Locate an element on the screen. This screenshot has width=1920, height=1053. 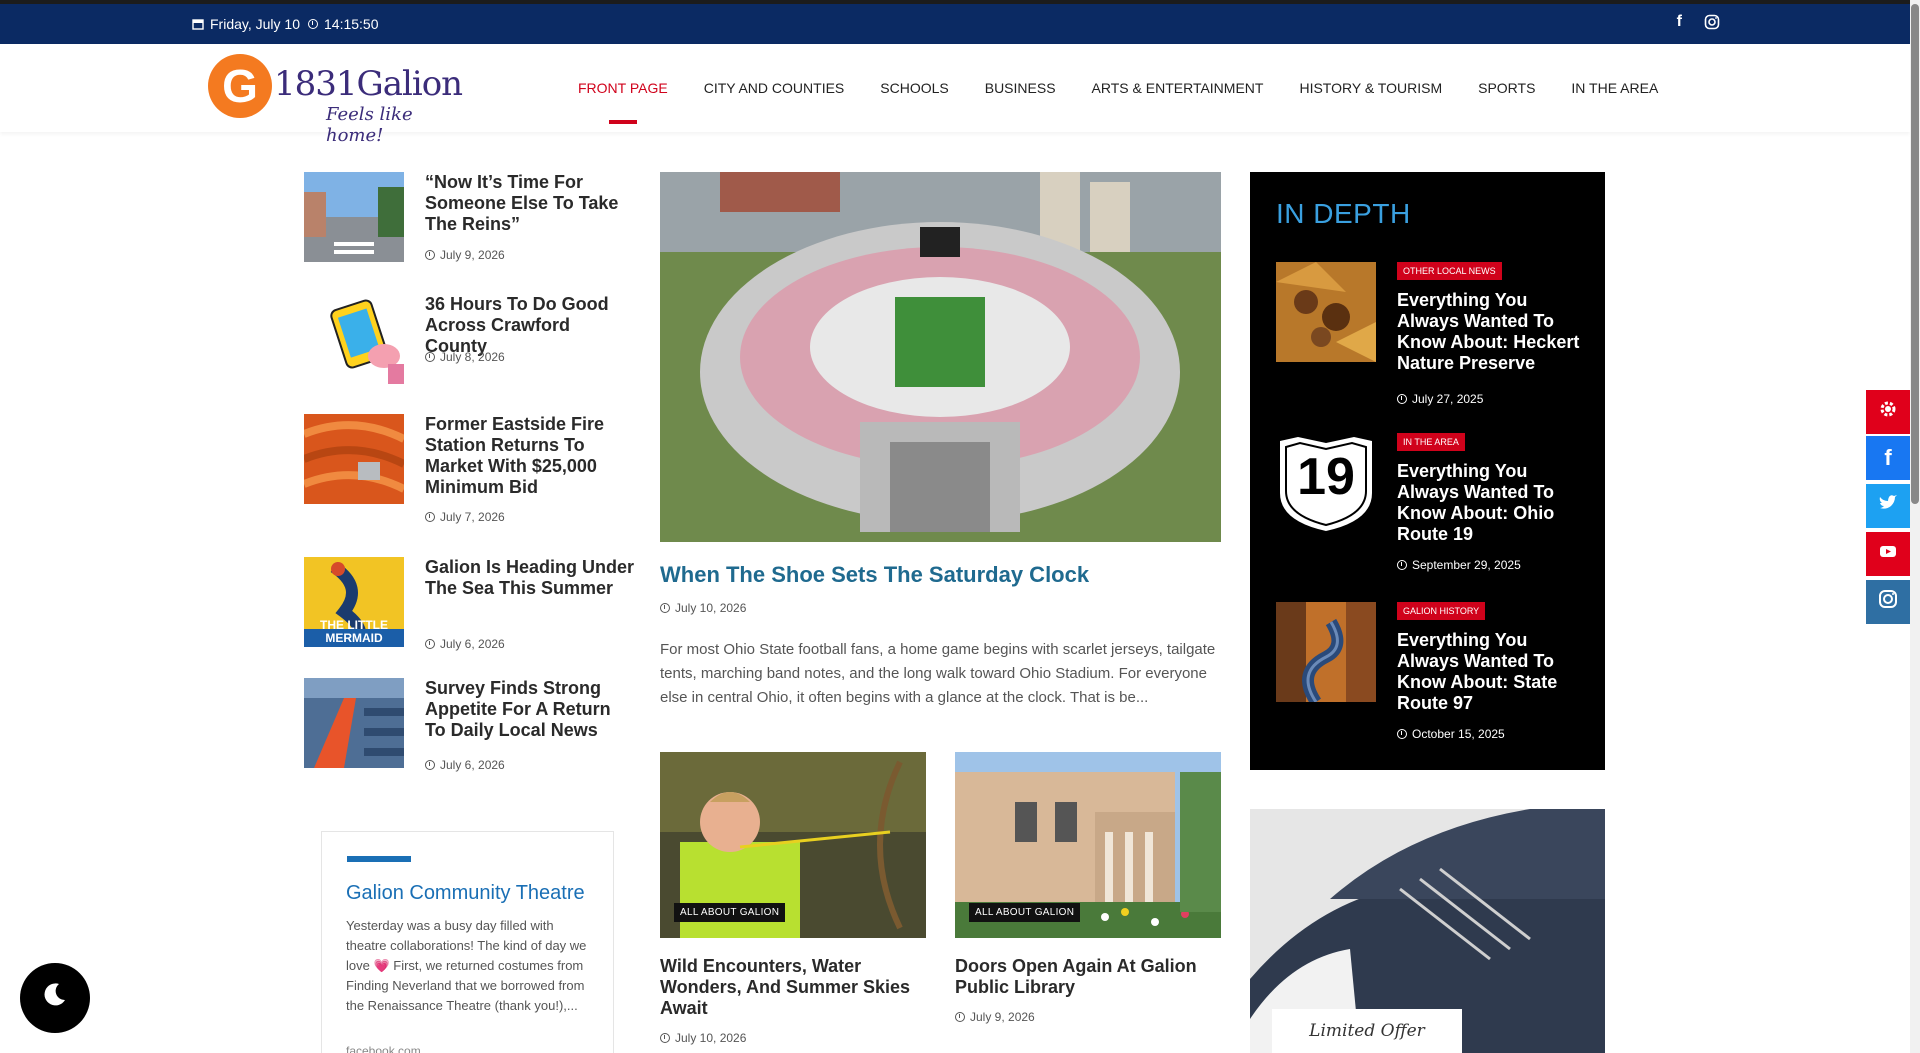
twitter-icon is located at coordinates (1888, 506).